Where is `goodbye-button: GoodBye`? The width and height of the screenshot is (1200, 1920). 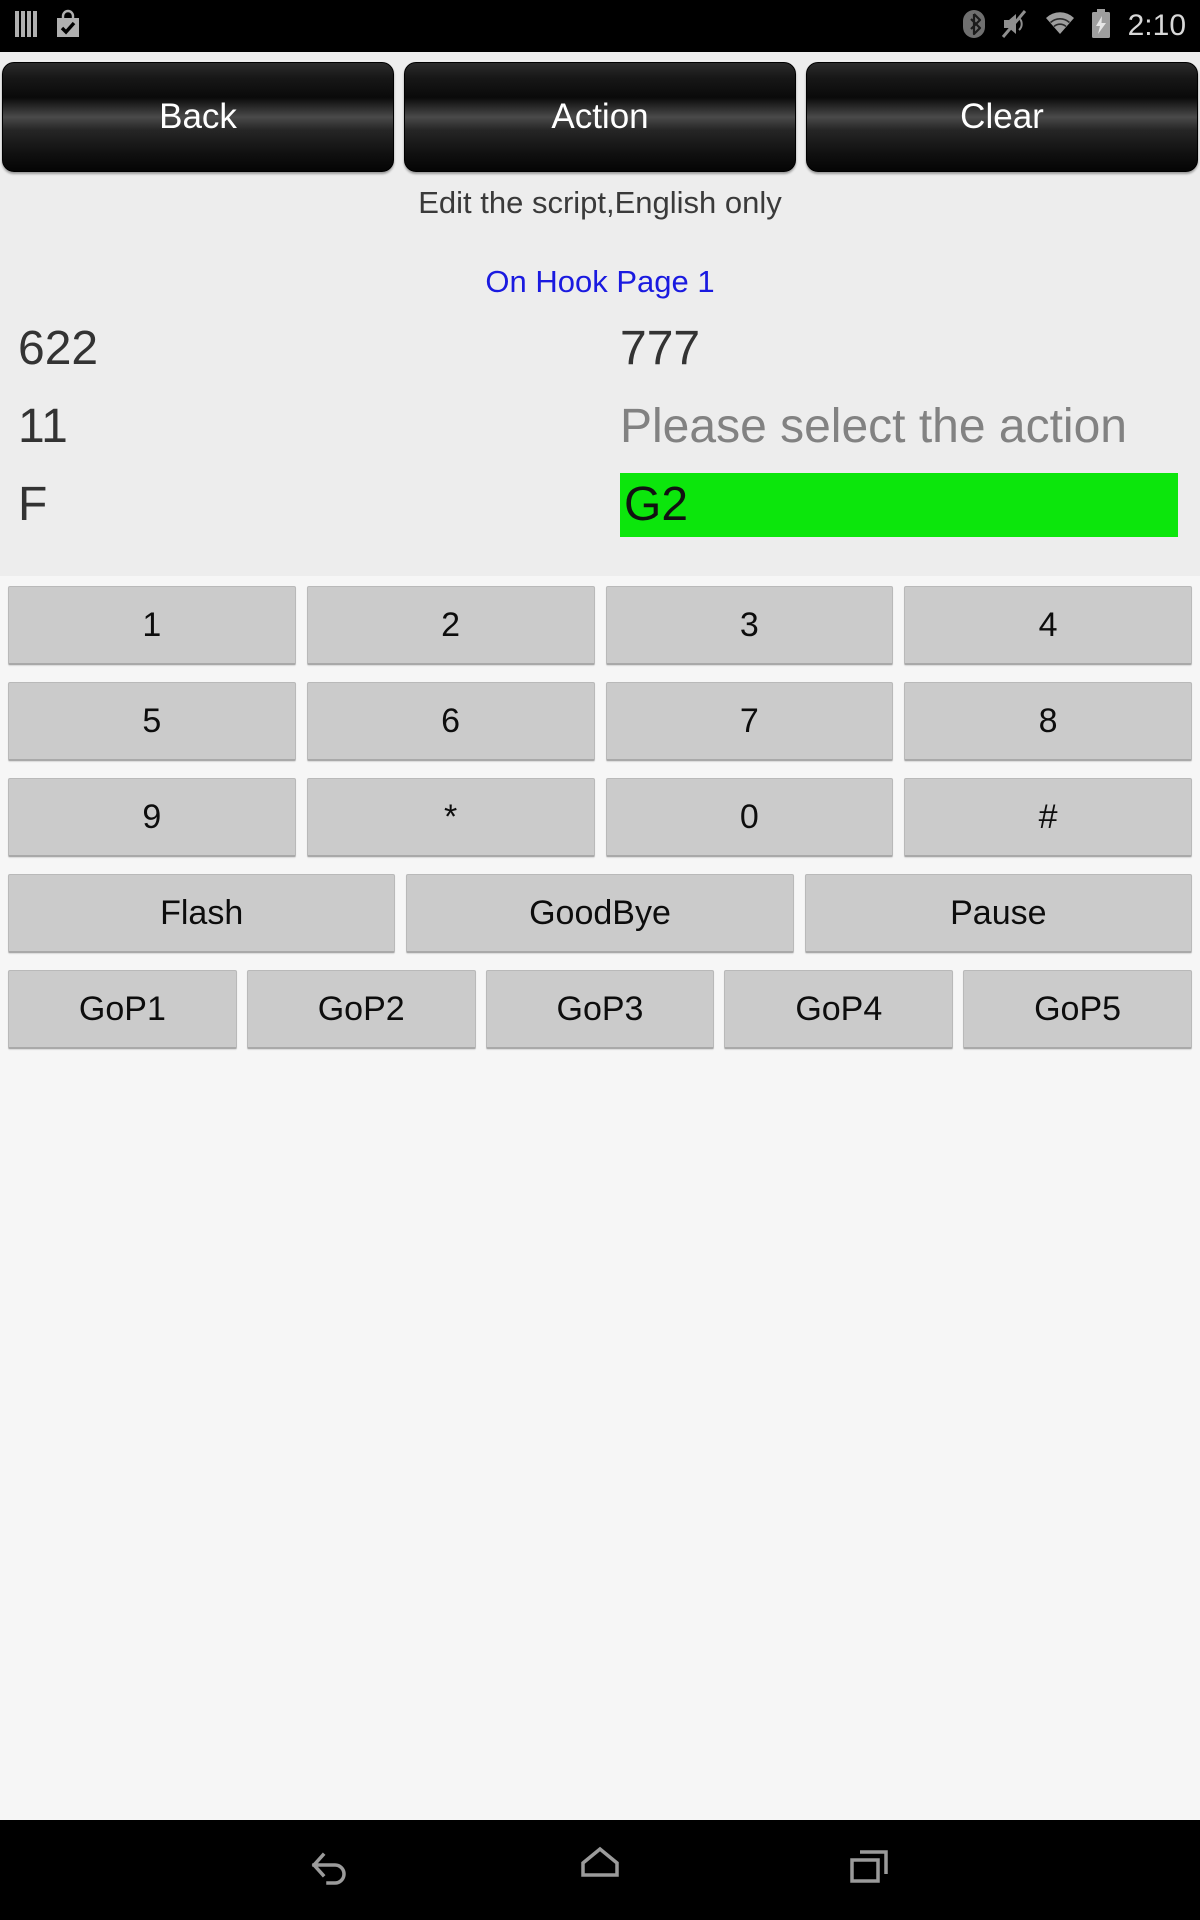 goodbye-button: GoodBye is located at coordinates (600, 913).